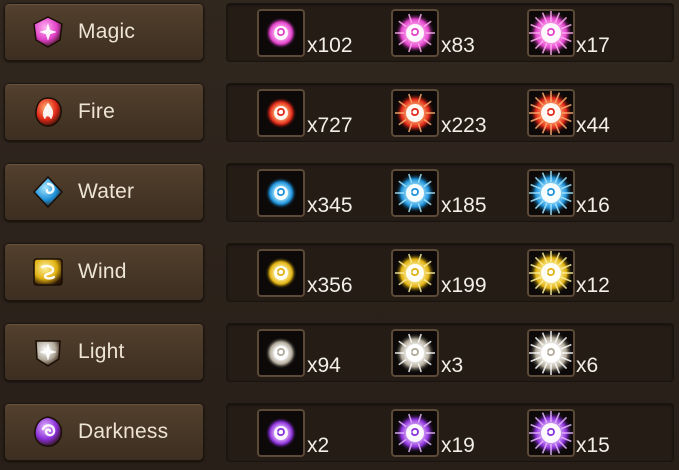 The width and height of the screenshot is (679, 470). Describe the element at coordinates (330, 205) in the screenshot. I see `essence-count: x345` at that location.